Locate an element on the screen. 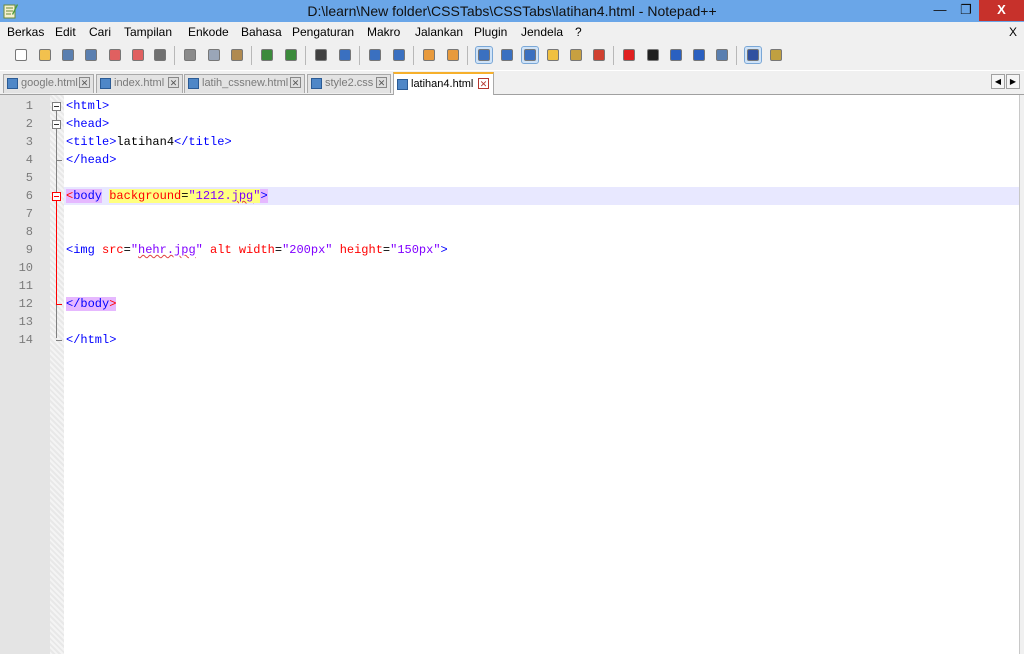 This screenshot has width=1024, height=654. zoom-in-icon-glyph is located at coordinates (375, 55).